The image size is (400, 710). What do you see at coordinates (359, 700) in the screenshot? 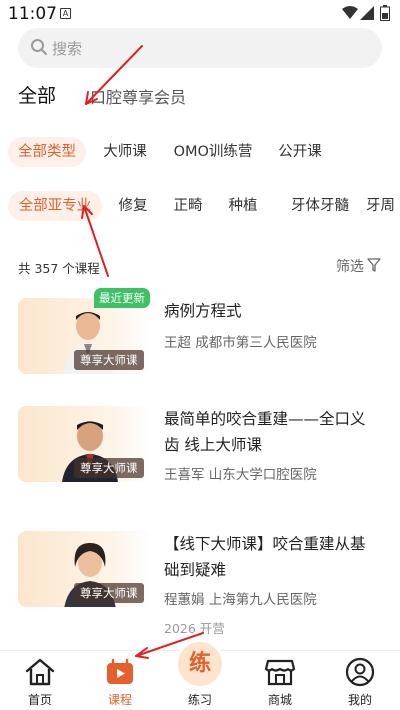
I see `tab-profile-label: 我的` at bounding box center [359, 700].